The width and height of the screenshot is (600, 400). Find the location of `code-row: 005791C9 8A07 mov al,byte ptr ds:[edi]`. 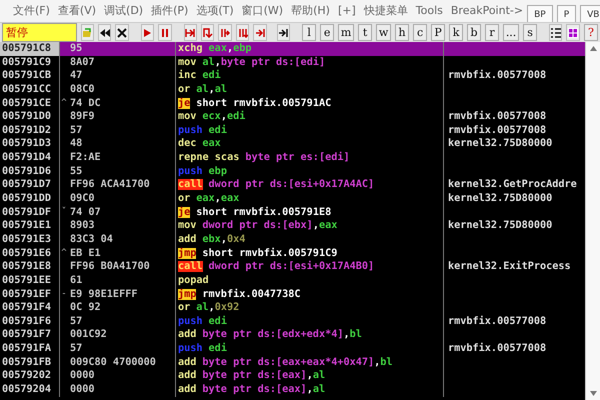

code-row: 005791C9 8A07 mov al,byte ptr ds:[edi] is located at coordinates (292, 63).